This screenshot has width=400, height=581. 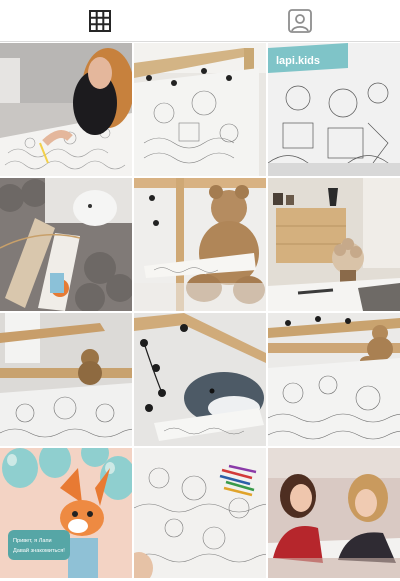 What do you see at coordinates (66, 514) in the screenshot?
I see `post-thumbnail-10: Привет, я Лапи Давай знакомиться!` at bounding box center [66, 514].